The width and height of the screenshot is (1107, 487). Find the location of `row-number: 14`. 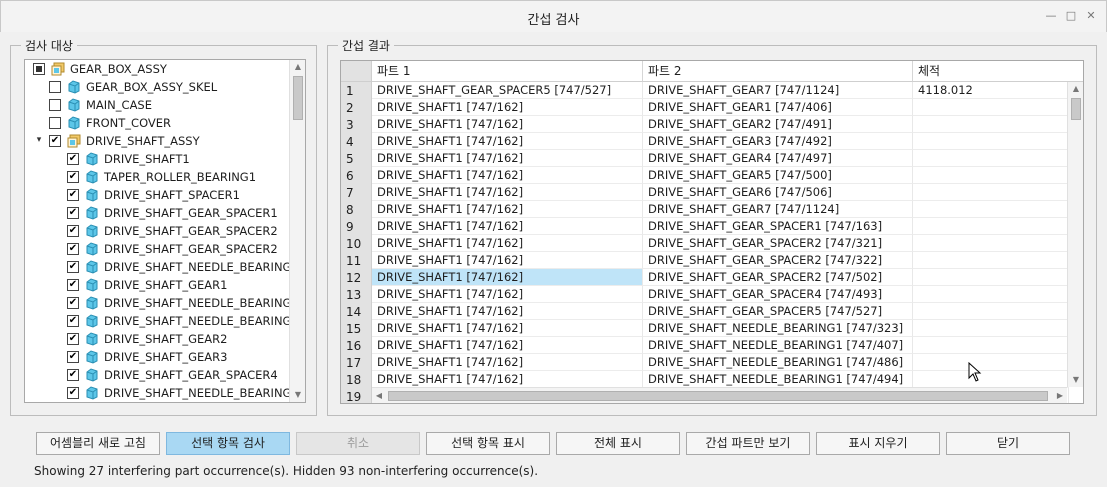

row-number: 14 is located at coordinates (353, 312).